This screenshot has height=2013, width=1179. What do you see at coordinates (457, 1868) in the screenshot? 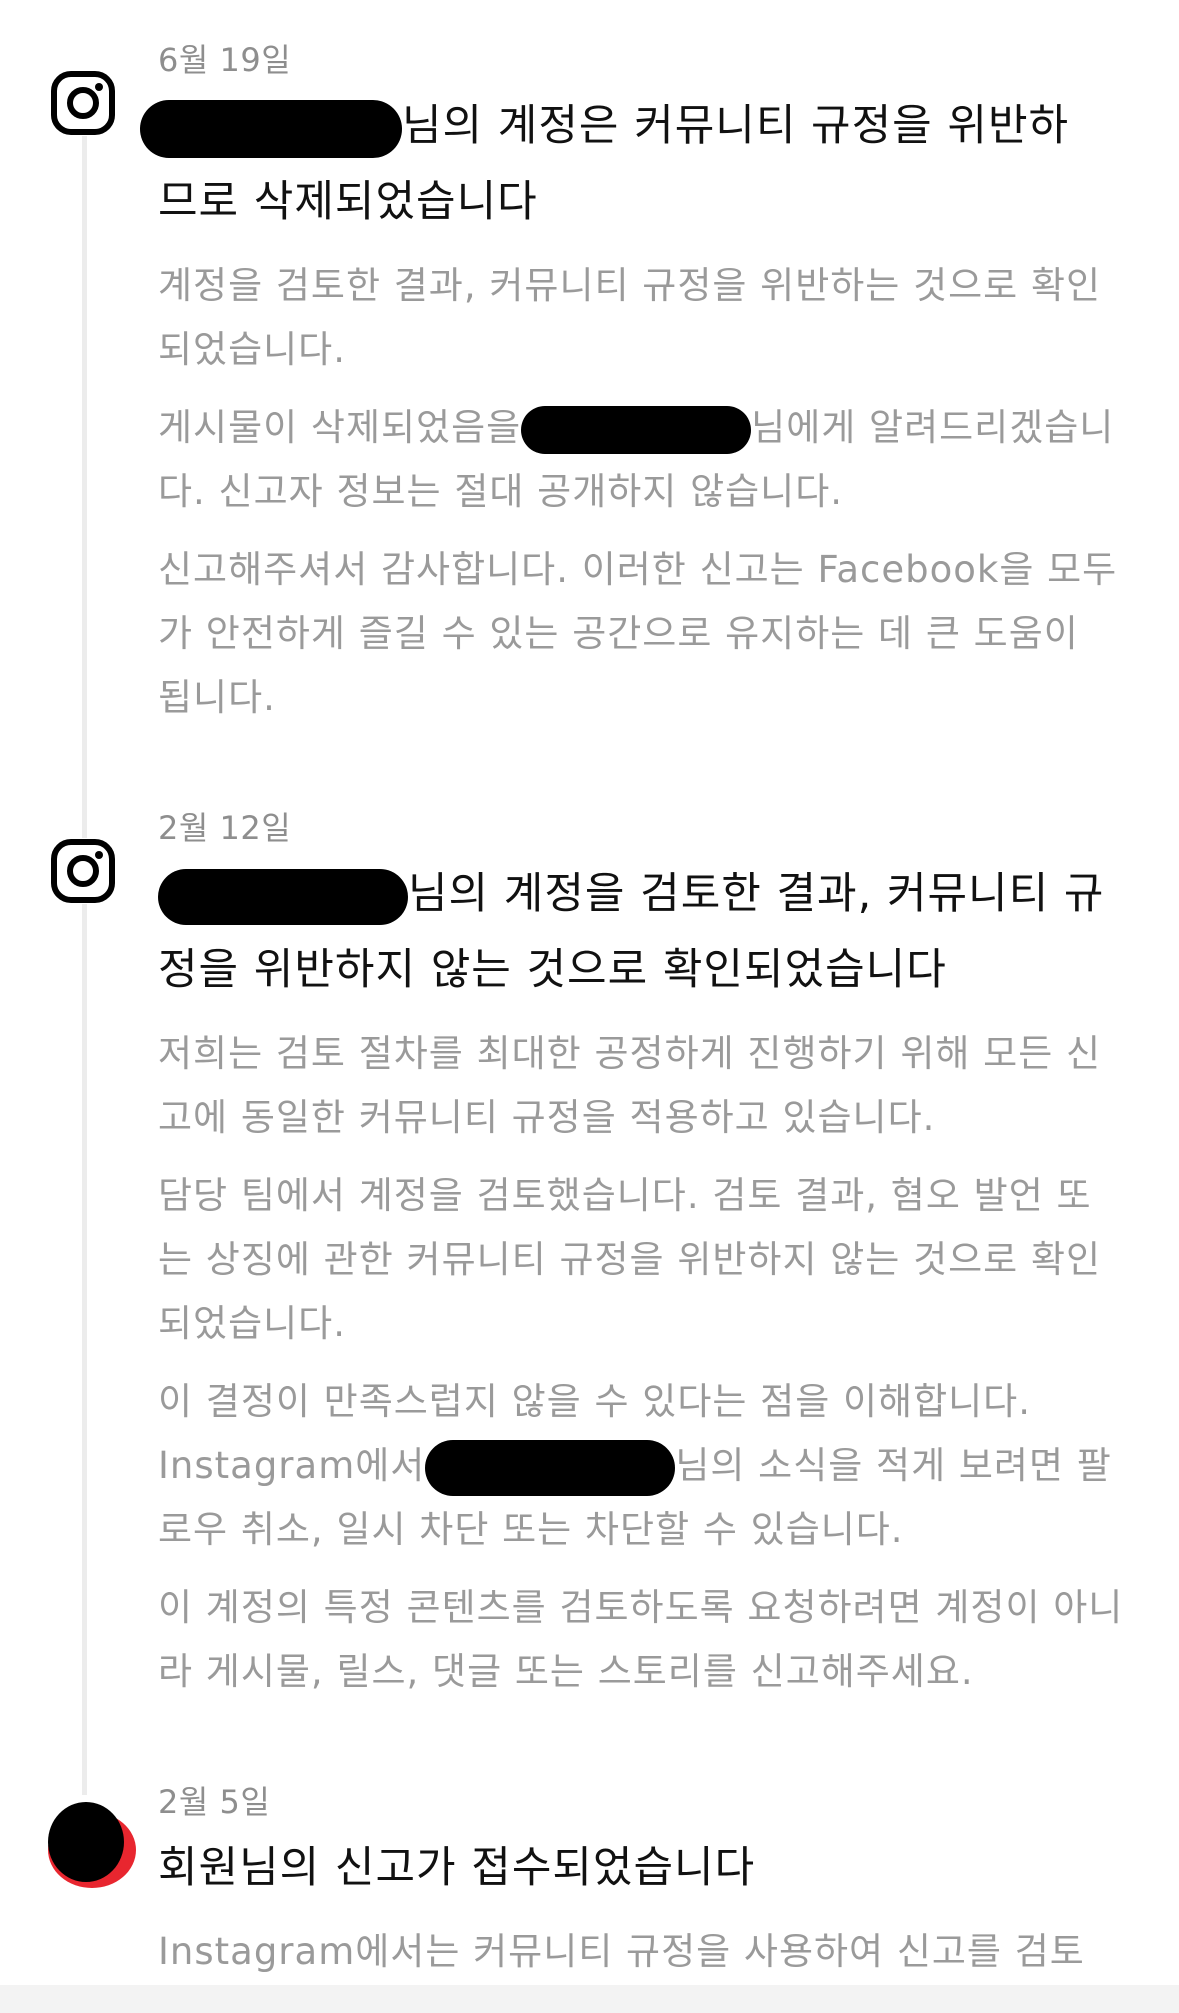
I see `notification-title: 회원님의 신고가 접수되었습니다` at bounding box center [457, 1868].